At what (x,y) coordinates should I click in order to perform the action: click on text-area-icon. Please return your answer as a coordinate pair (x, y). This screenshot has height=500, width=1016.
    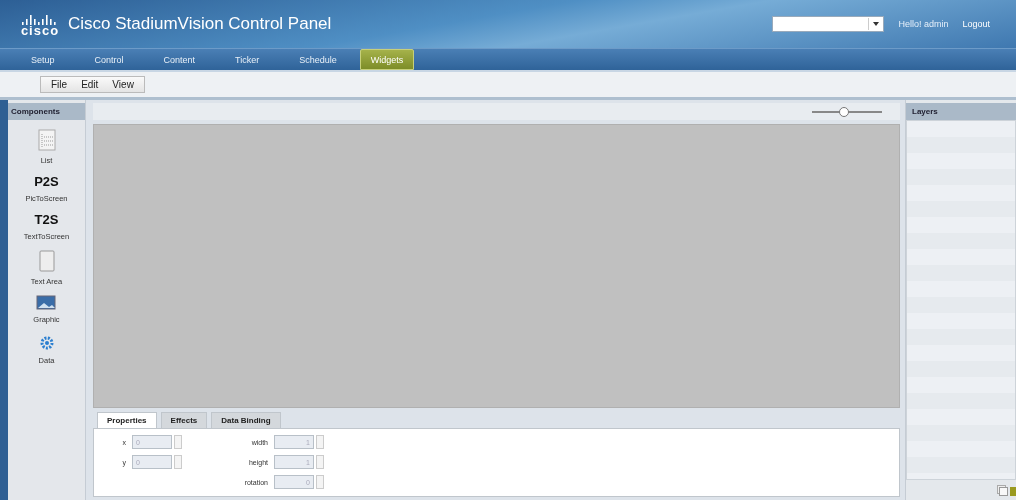
    Looking at the image, I should click on (46, 261).